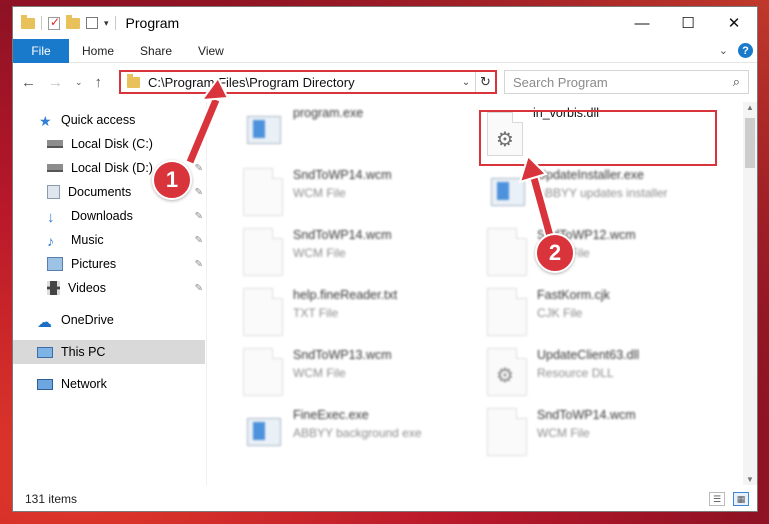 Image resolution: width=769 pixels, height=524 pixels. I want to click on app-icon, so click(263, 432).